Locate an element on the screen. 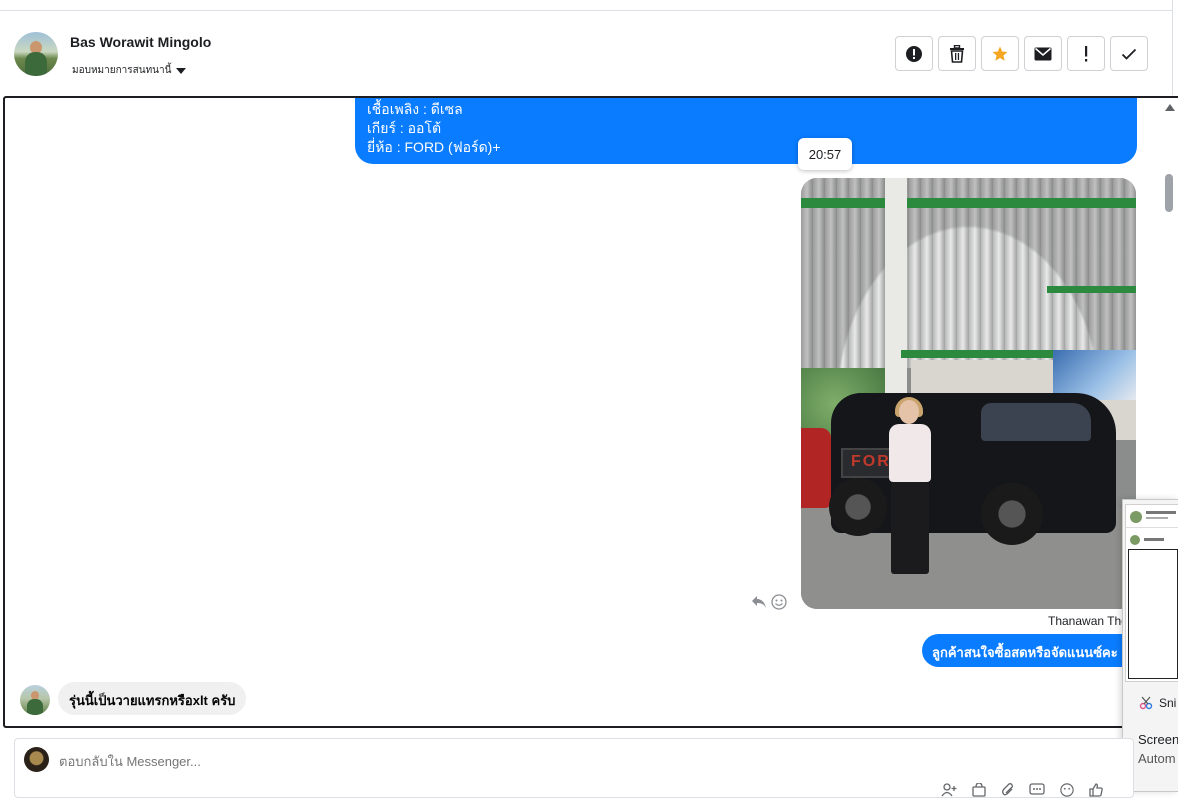 Image resolution: width=1178 pixels, height=802 pixels. trash-icon is located at coordinates (957, 53).